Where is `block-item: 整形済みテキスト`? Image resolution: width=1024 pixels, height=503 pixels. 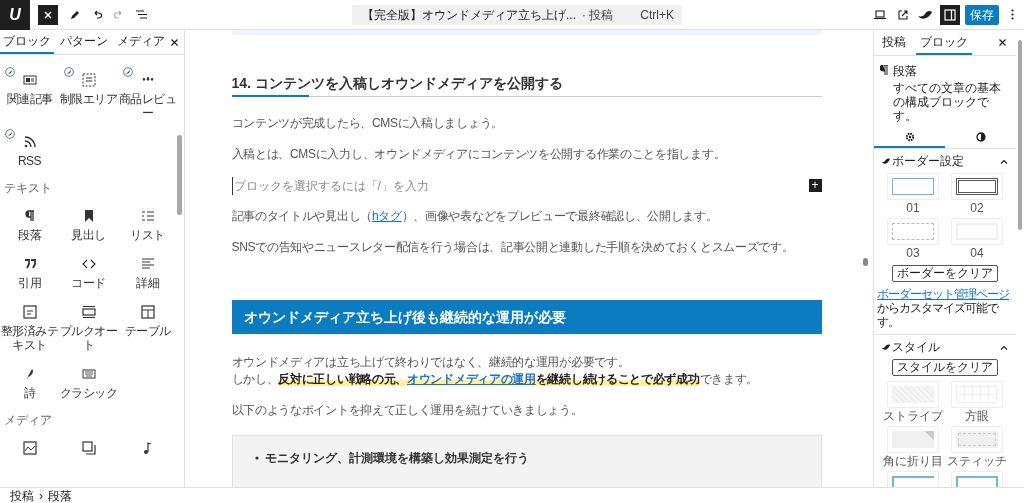
block-item: 整形済みテキスト is located at coordinates (29, 328).